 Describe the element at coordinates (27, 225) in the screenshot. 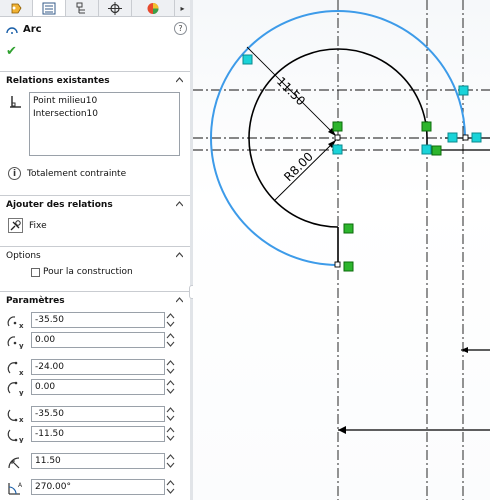

I see `add-relation-fix-button: Fixe` at that location.